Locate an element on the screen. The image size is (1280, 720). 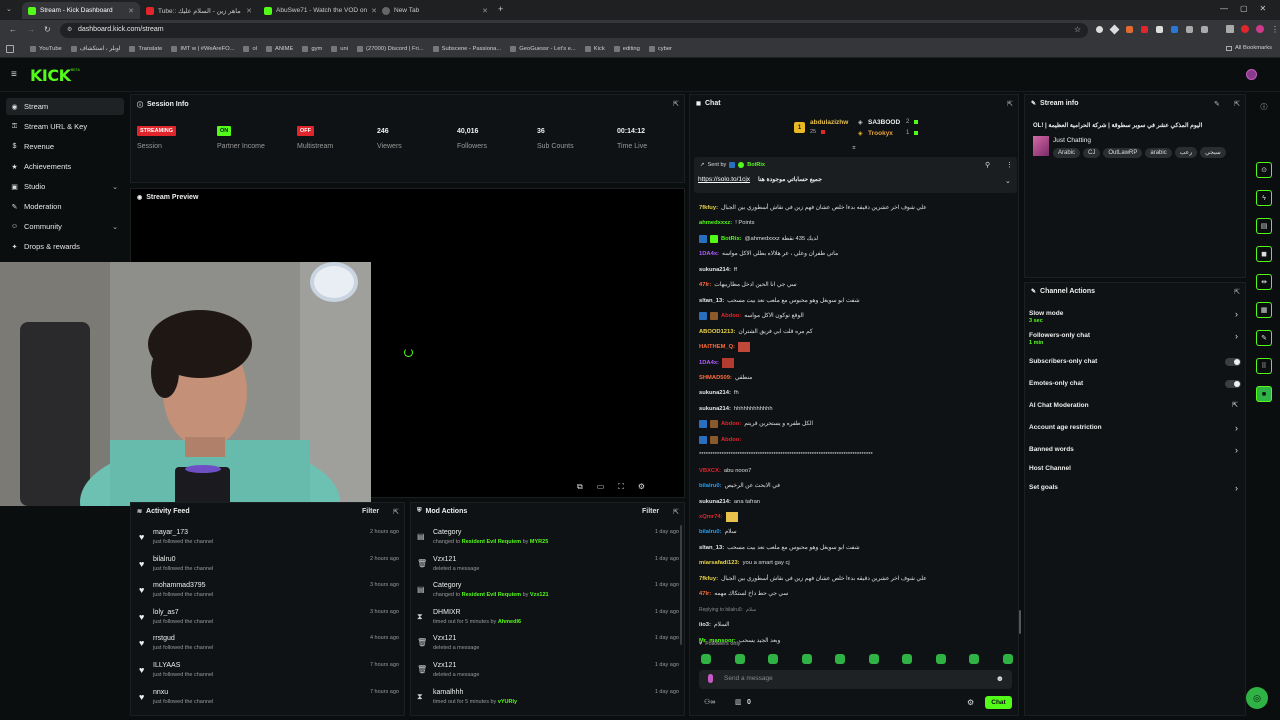
chat-username: Replying to bilalru0: is located at coordinates (721, 610).